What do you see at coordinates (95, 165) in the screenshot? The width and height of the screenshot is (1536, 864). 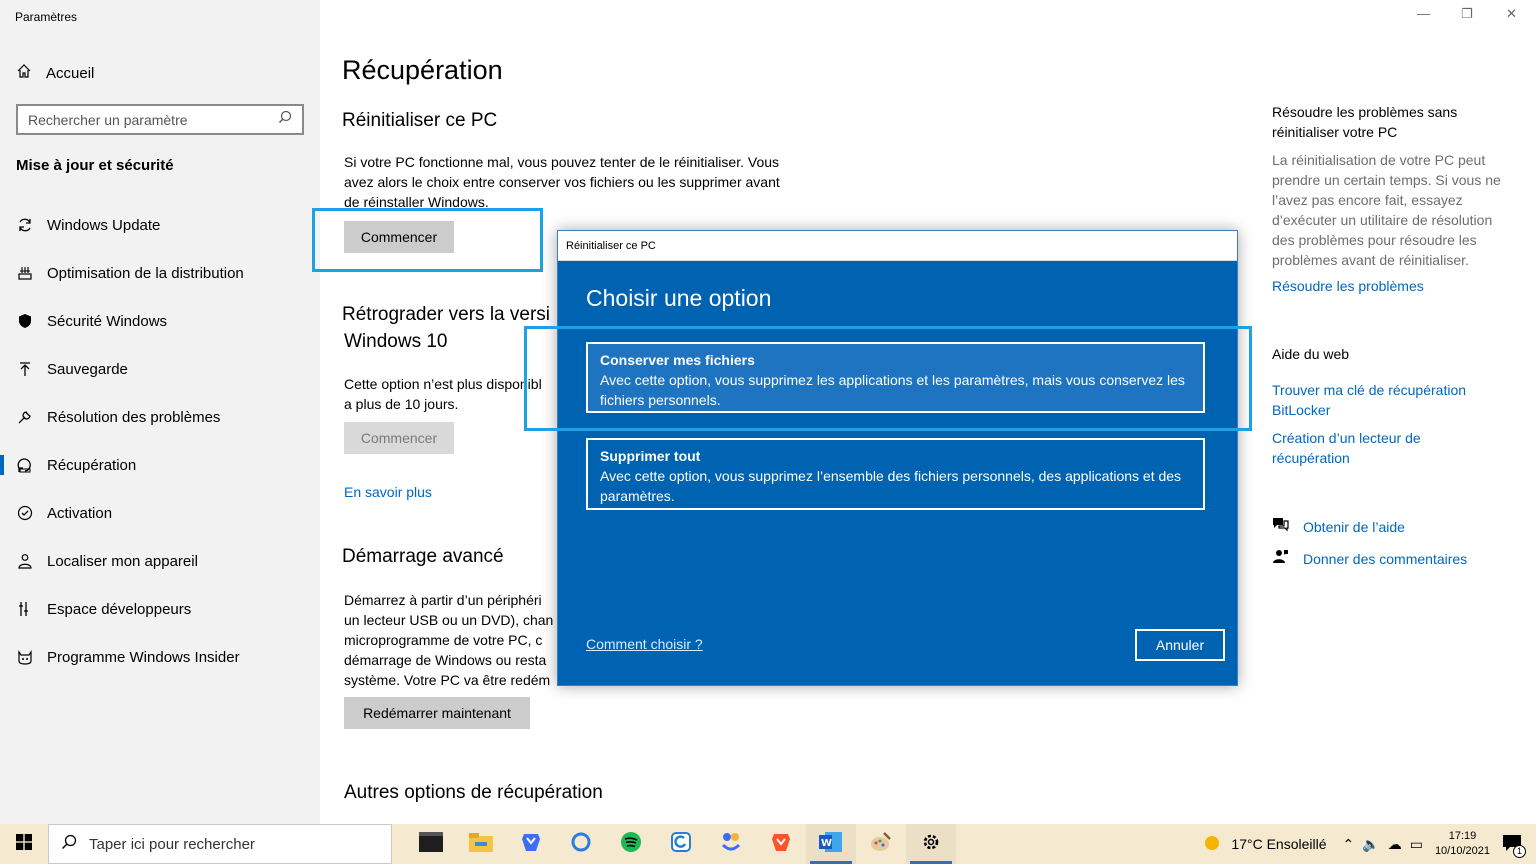 I see `section-title: Mise à jour et sécurité` at bounding box center [95, 165].